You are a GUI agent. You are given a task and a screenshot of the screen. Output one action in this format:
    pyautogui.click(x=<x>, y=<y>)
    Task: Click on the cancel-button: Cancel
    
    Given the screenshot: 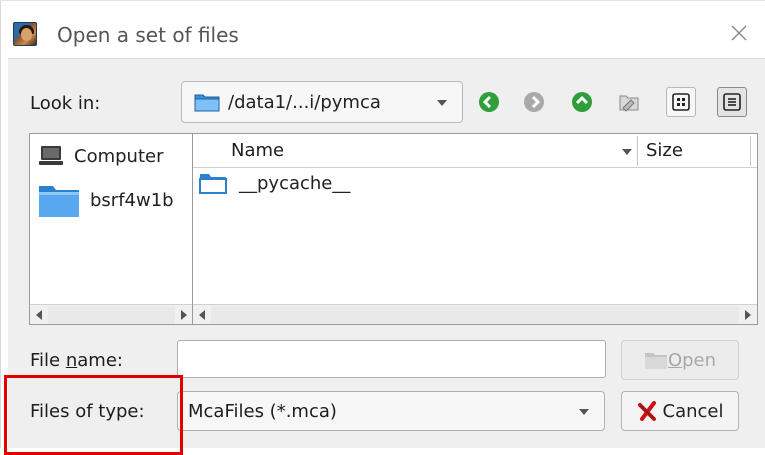 What is the action you would take?
    pyautogui.click(x=680, y=411)
    